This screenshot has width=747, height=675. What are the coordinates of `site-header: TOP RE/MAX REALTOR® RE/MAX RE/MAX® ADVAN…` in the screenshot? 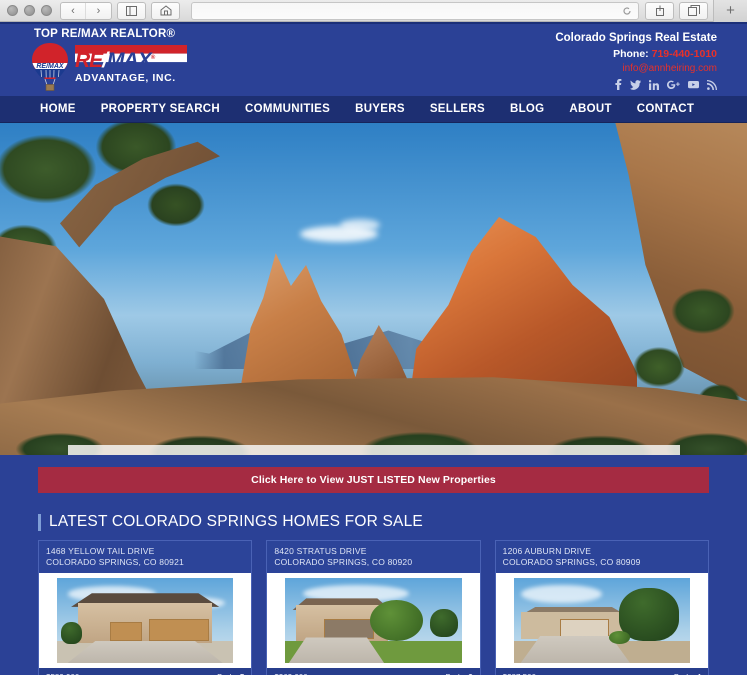 It's located at (373, 59).